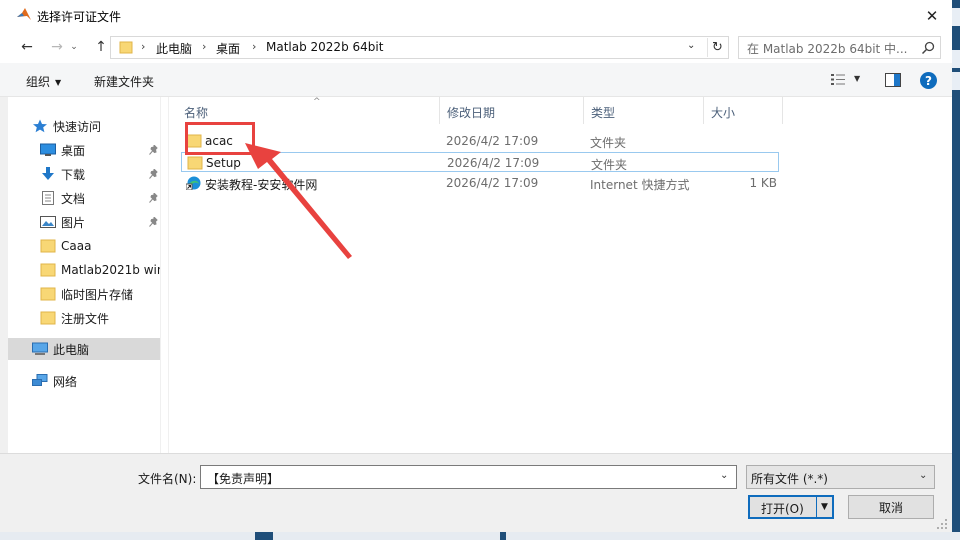 The image size is (960, 540). I want to click on cancel-button: 取消, so click(891, 507).